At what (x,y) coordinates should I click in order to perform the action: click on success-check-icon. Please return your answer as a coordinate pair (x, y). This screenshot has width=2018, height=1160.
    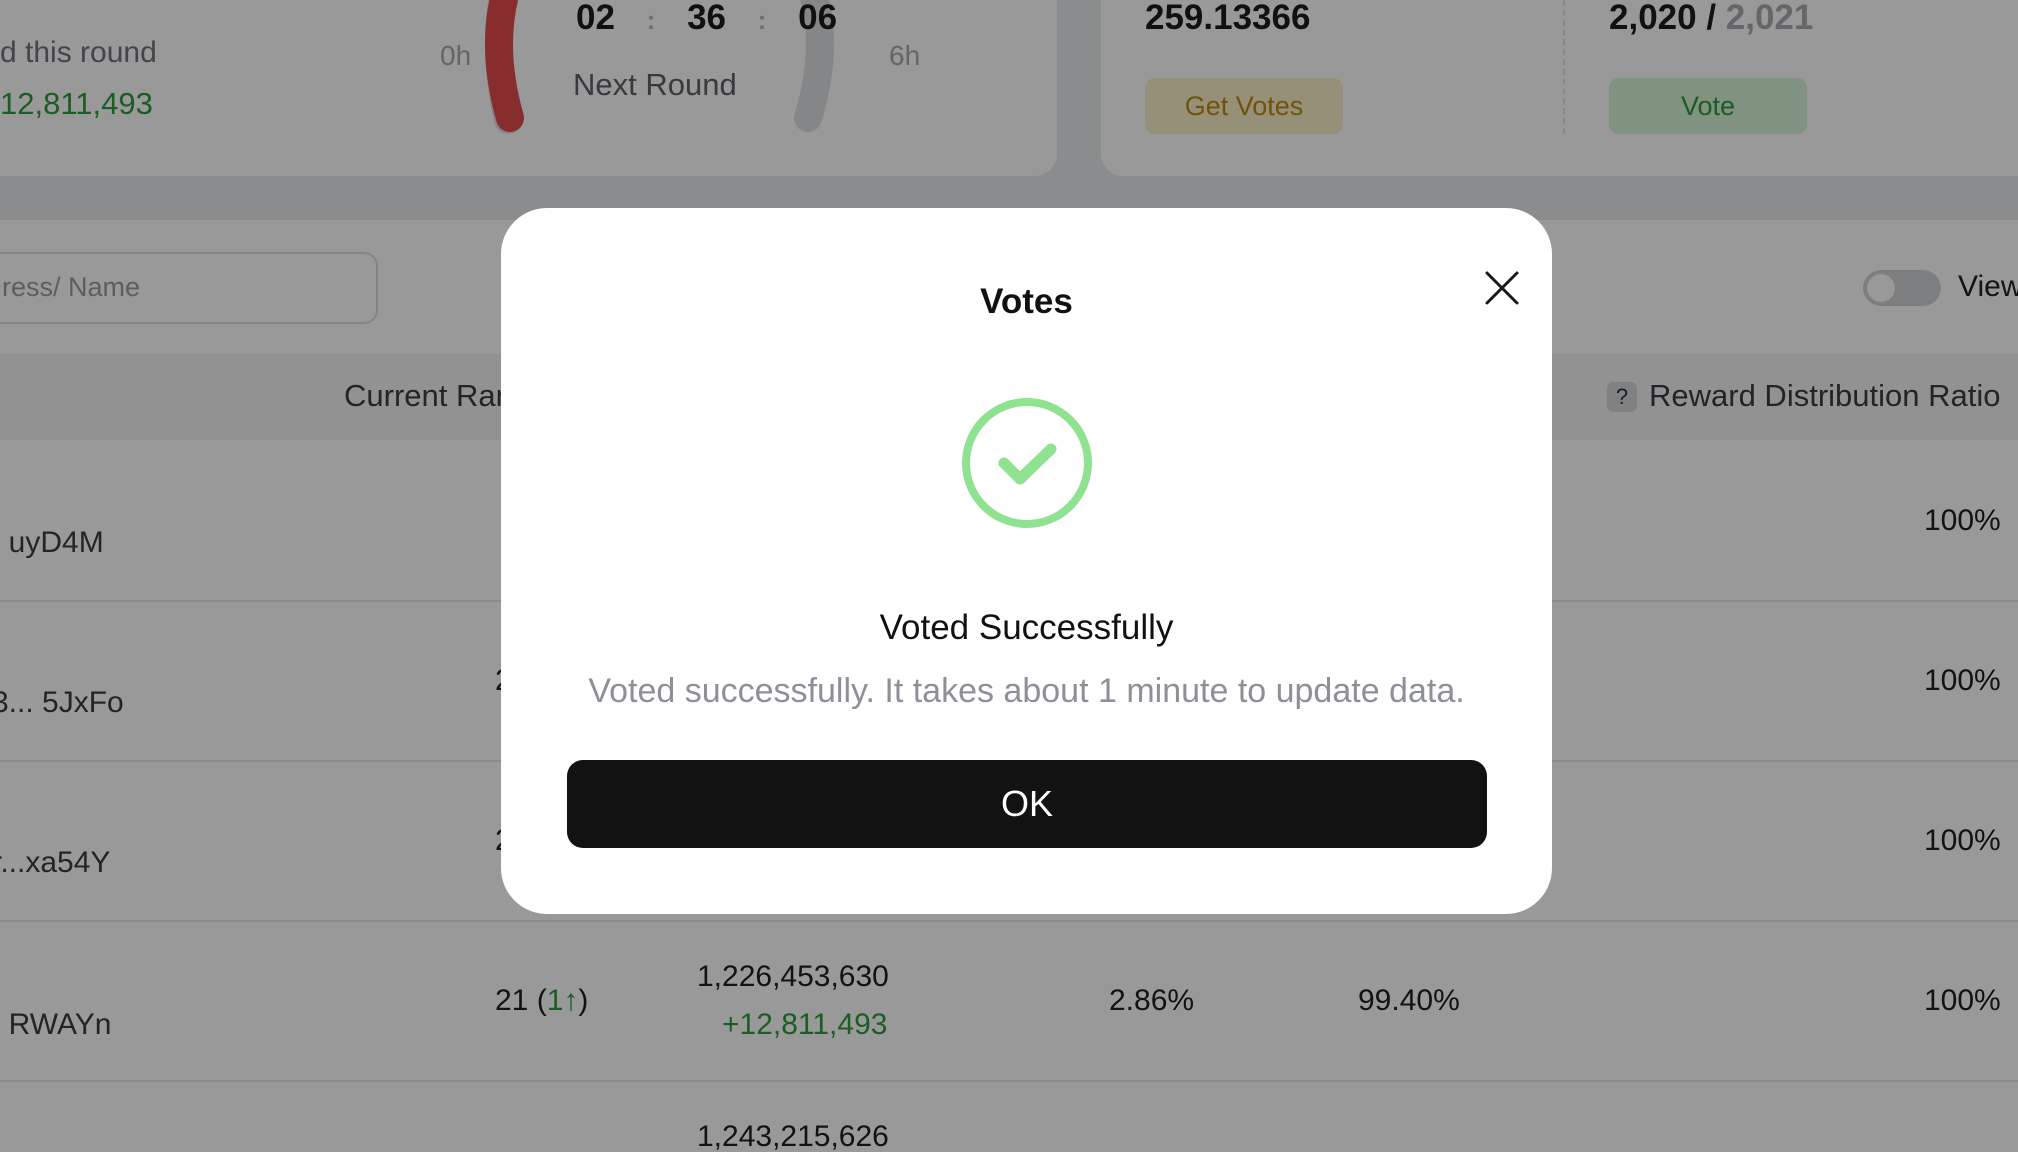
    Looking at the image, I should click on (1027, 463).